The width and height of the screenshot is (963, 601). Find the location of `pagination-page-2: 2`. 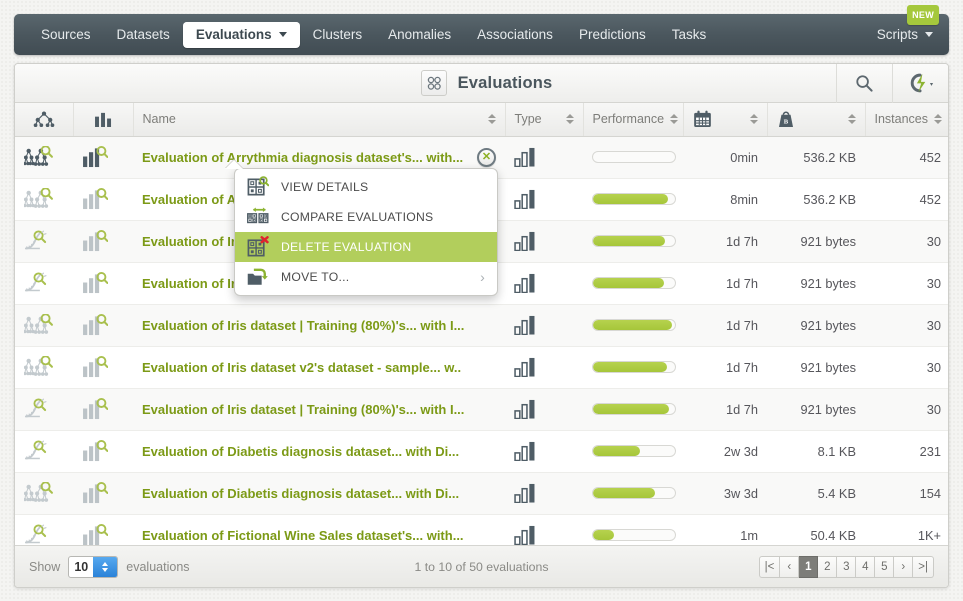

pagination-page-2: 2 is located at coordinates (828, 566).